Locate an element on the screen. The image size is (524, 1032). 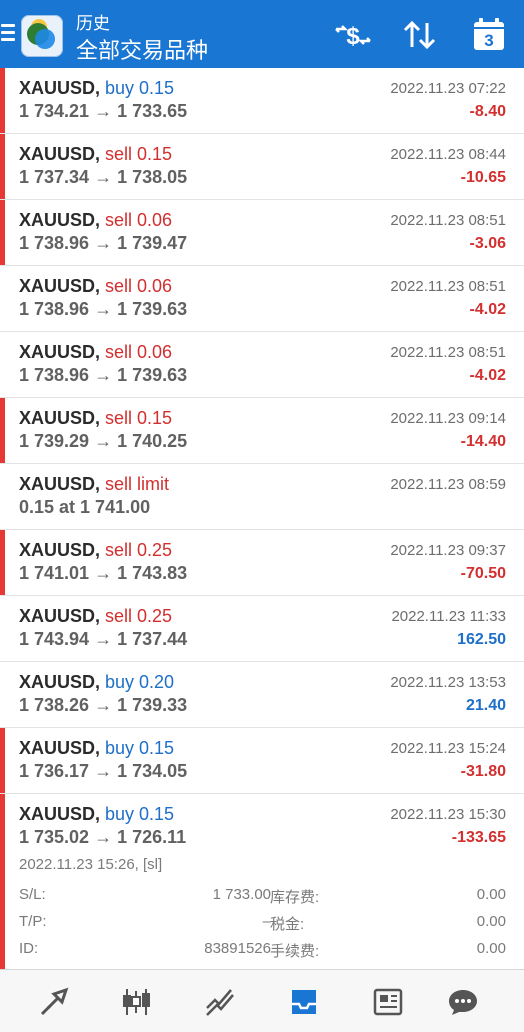
top-app-bar: 历史 全部交易品种 $ 3 is located at coordinates (262, 34).